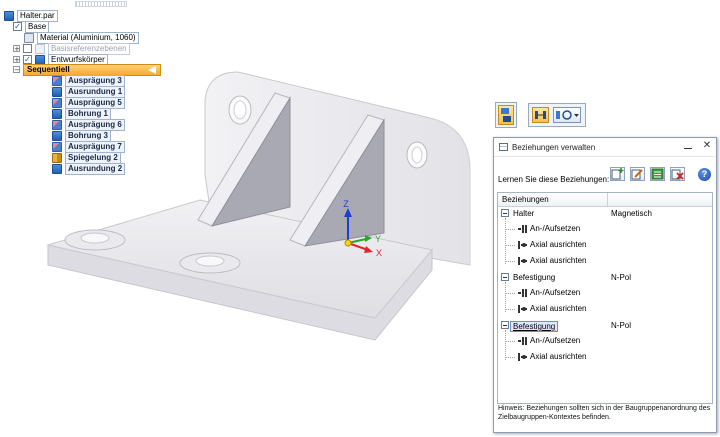  Describe the element at coordinates (71, 48) in the screenshot. I see `tree-item-refplanes: + Basisreferenzebenen` at that location.